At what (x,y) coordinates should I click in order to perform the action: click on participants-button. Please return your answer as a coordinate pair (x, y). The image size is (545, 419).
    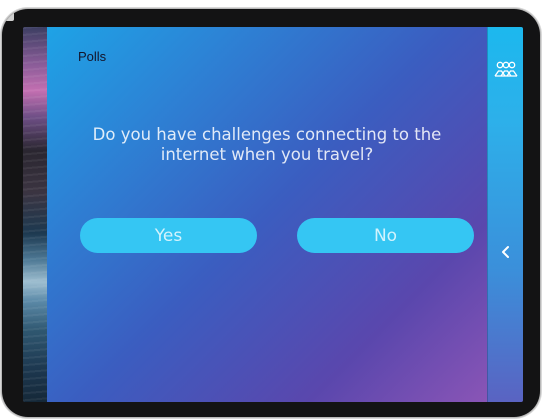
    Looking at the image, I should click on (506, 70).